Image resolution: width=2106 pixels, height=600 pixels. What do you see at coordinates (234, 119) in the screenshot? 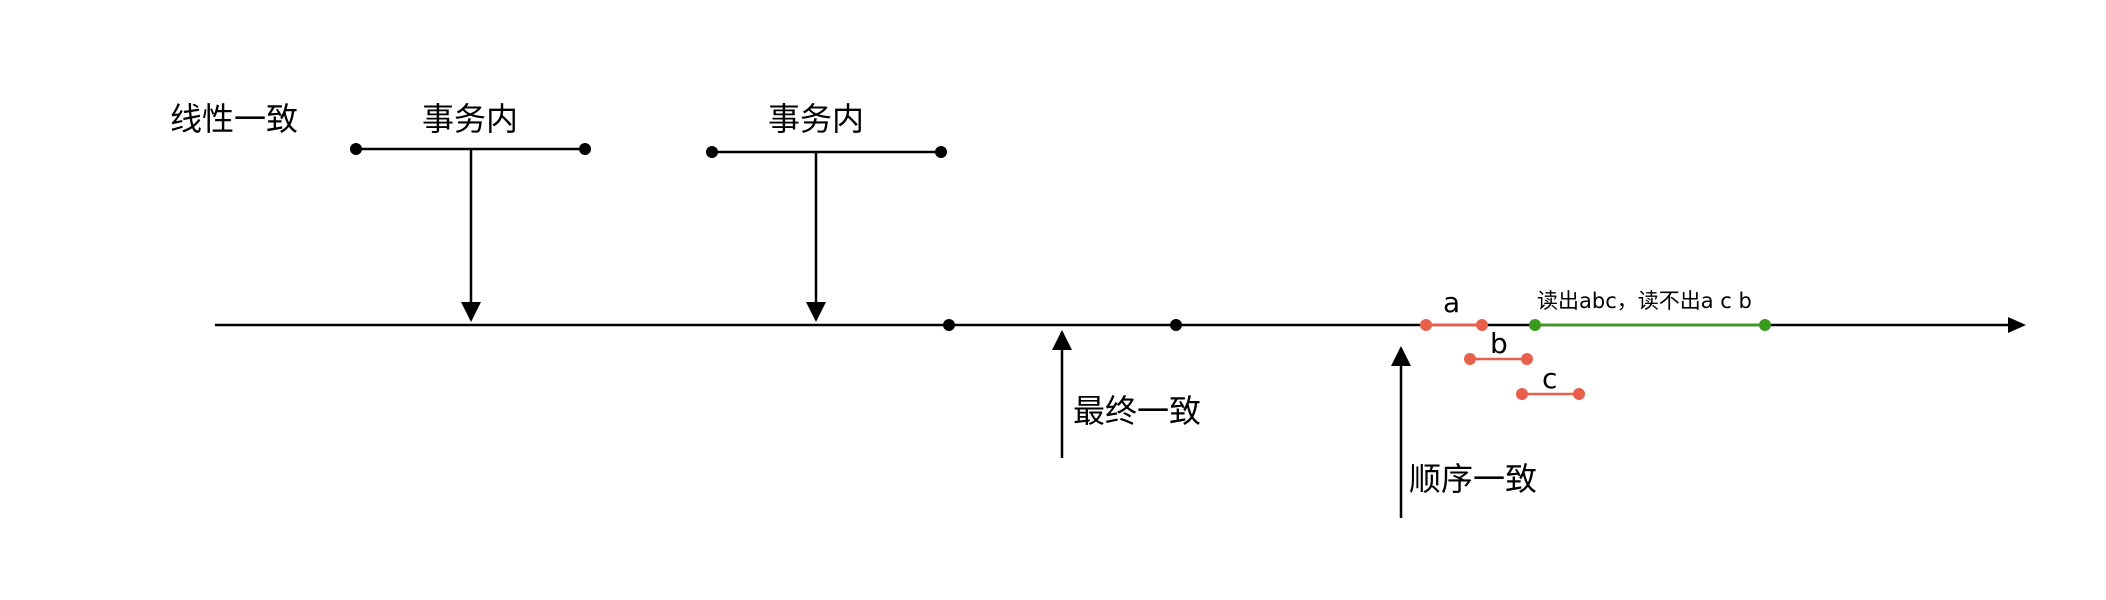
I see `linearizable-label: 线性一致` at bounding box center [234, 119].